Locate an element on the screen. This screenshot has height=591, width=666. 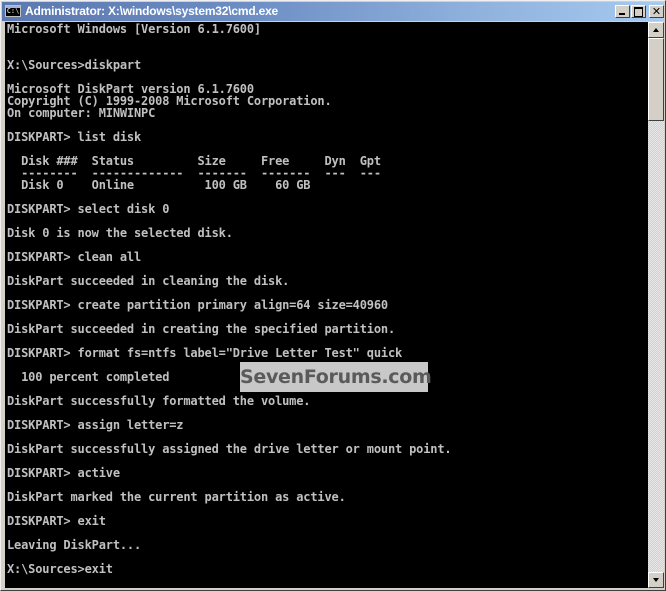
scroll-thumb is located at coordinates (656, 79).